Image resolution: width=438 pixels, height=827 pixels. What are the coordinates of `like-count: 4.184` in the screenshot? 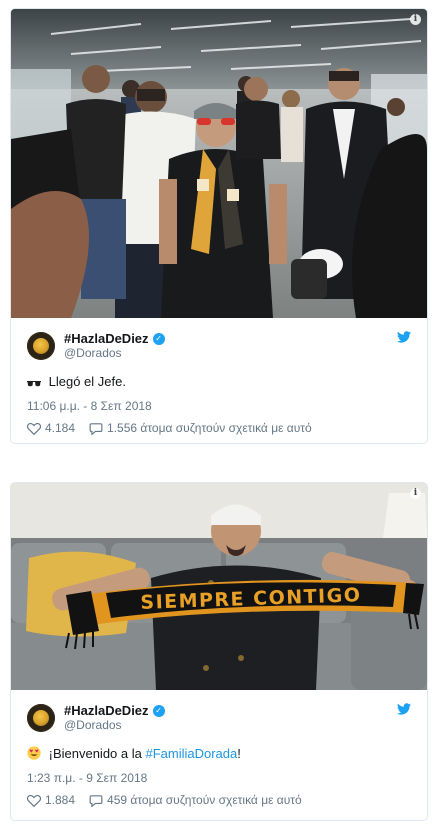 It's located at (60, 428).